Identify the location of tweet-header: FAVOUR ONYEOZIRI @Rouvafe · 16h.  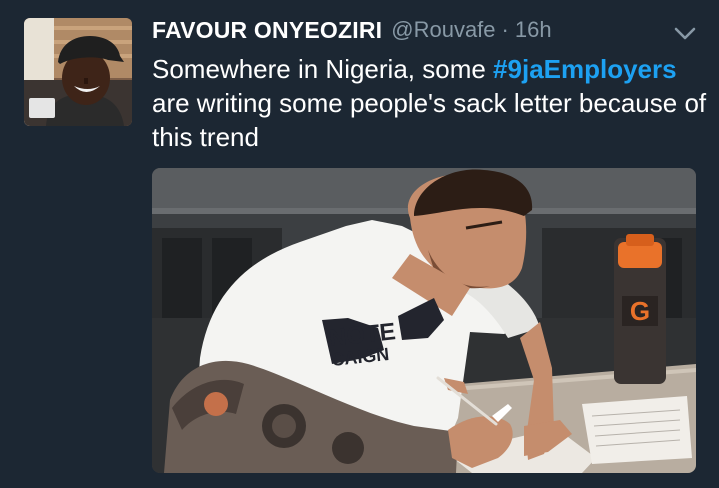
(352, 30).